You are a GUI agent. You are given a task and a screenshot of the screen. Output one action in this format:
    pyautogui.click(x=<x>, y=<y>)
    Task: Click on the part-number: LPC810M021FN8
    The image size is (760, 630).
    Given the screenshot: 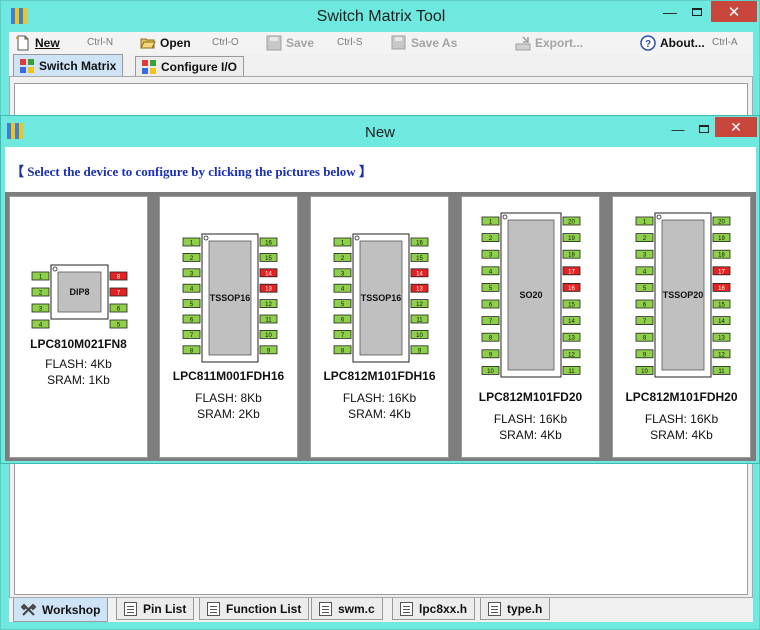 What is the action you would take?
    pyautogui.click(x=78, y=344)
    